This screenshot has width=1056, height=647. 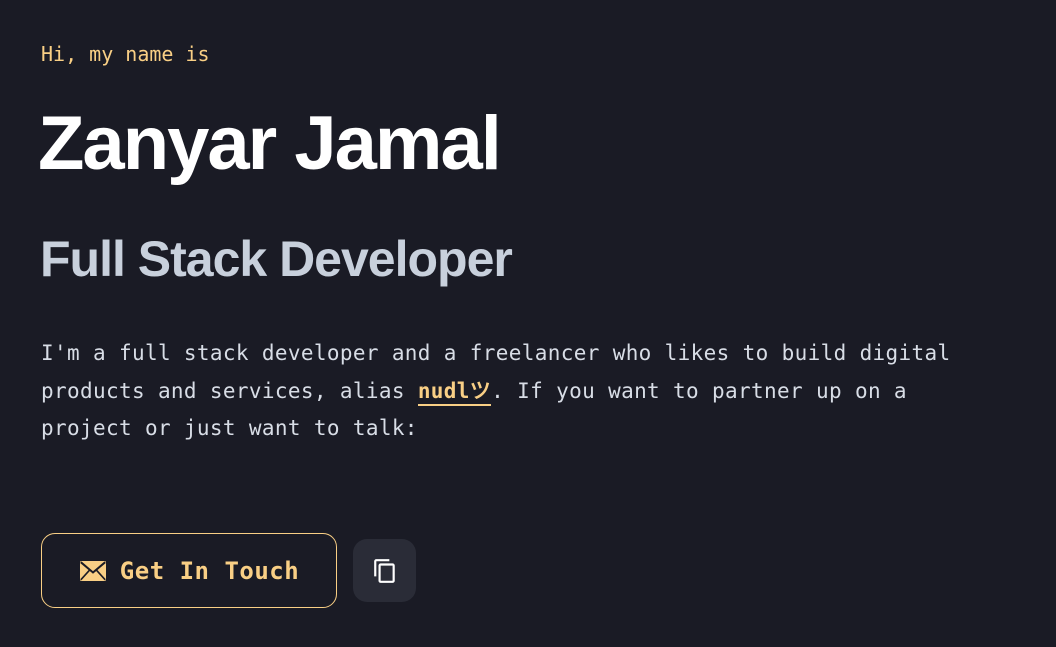 What do you see at coordinates (209, 570) in the screenshot?
I see `get-in-touch-label: Get In Touch` at bounding box center [209, 570].